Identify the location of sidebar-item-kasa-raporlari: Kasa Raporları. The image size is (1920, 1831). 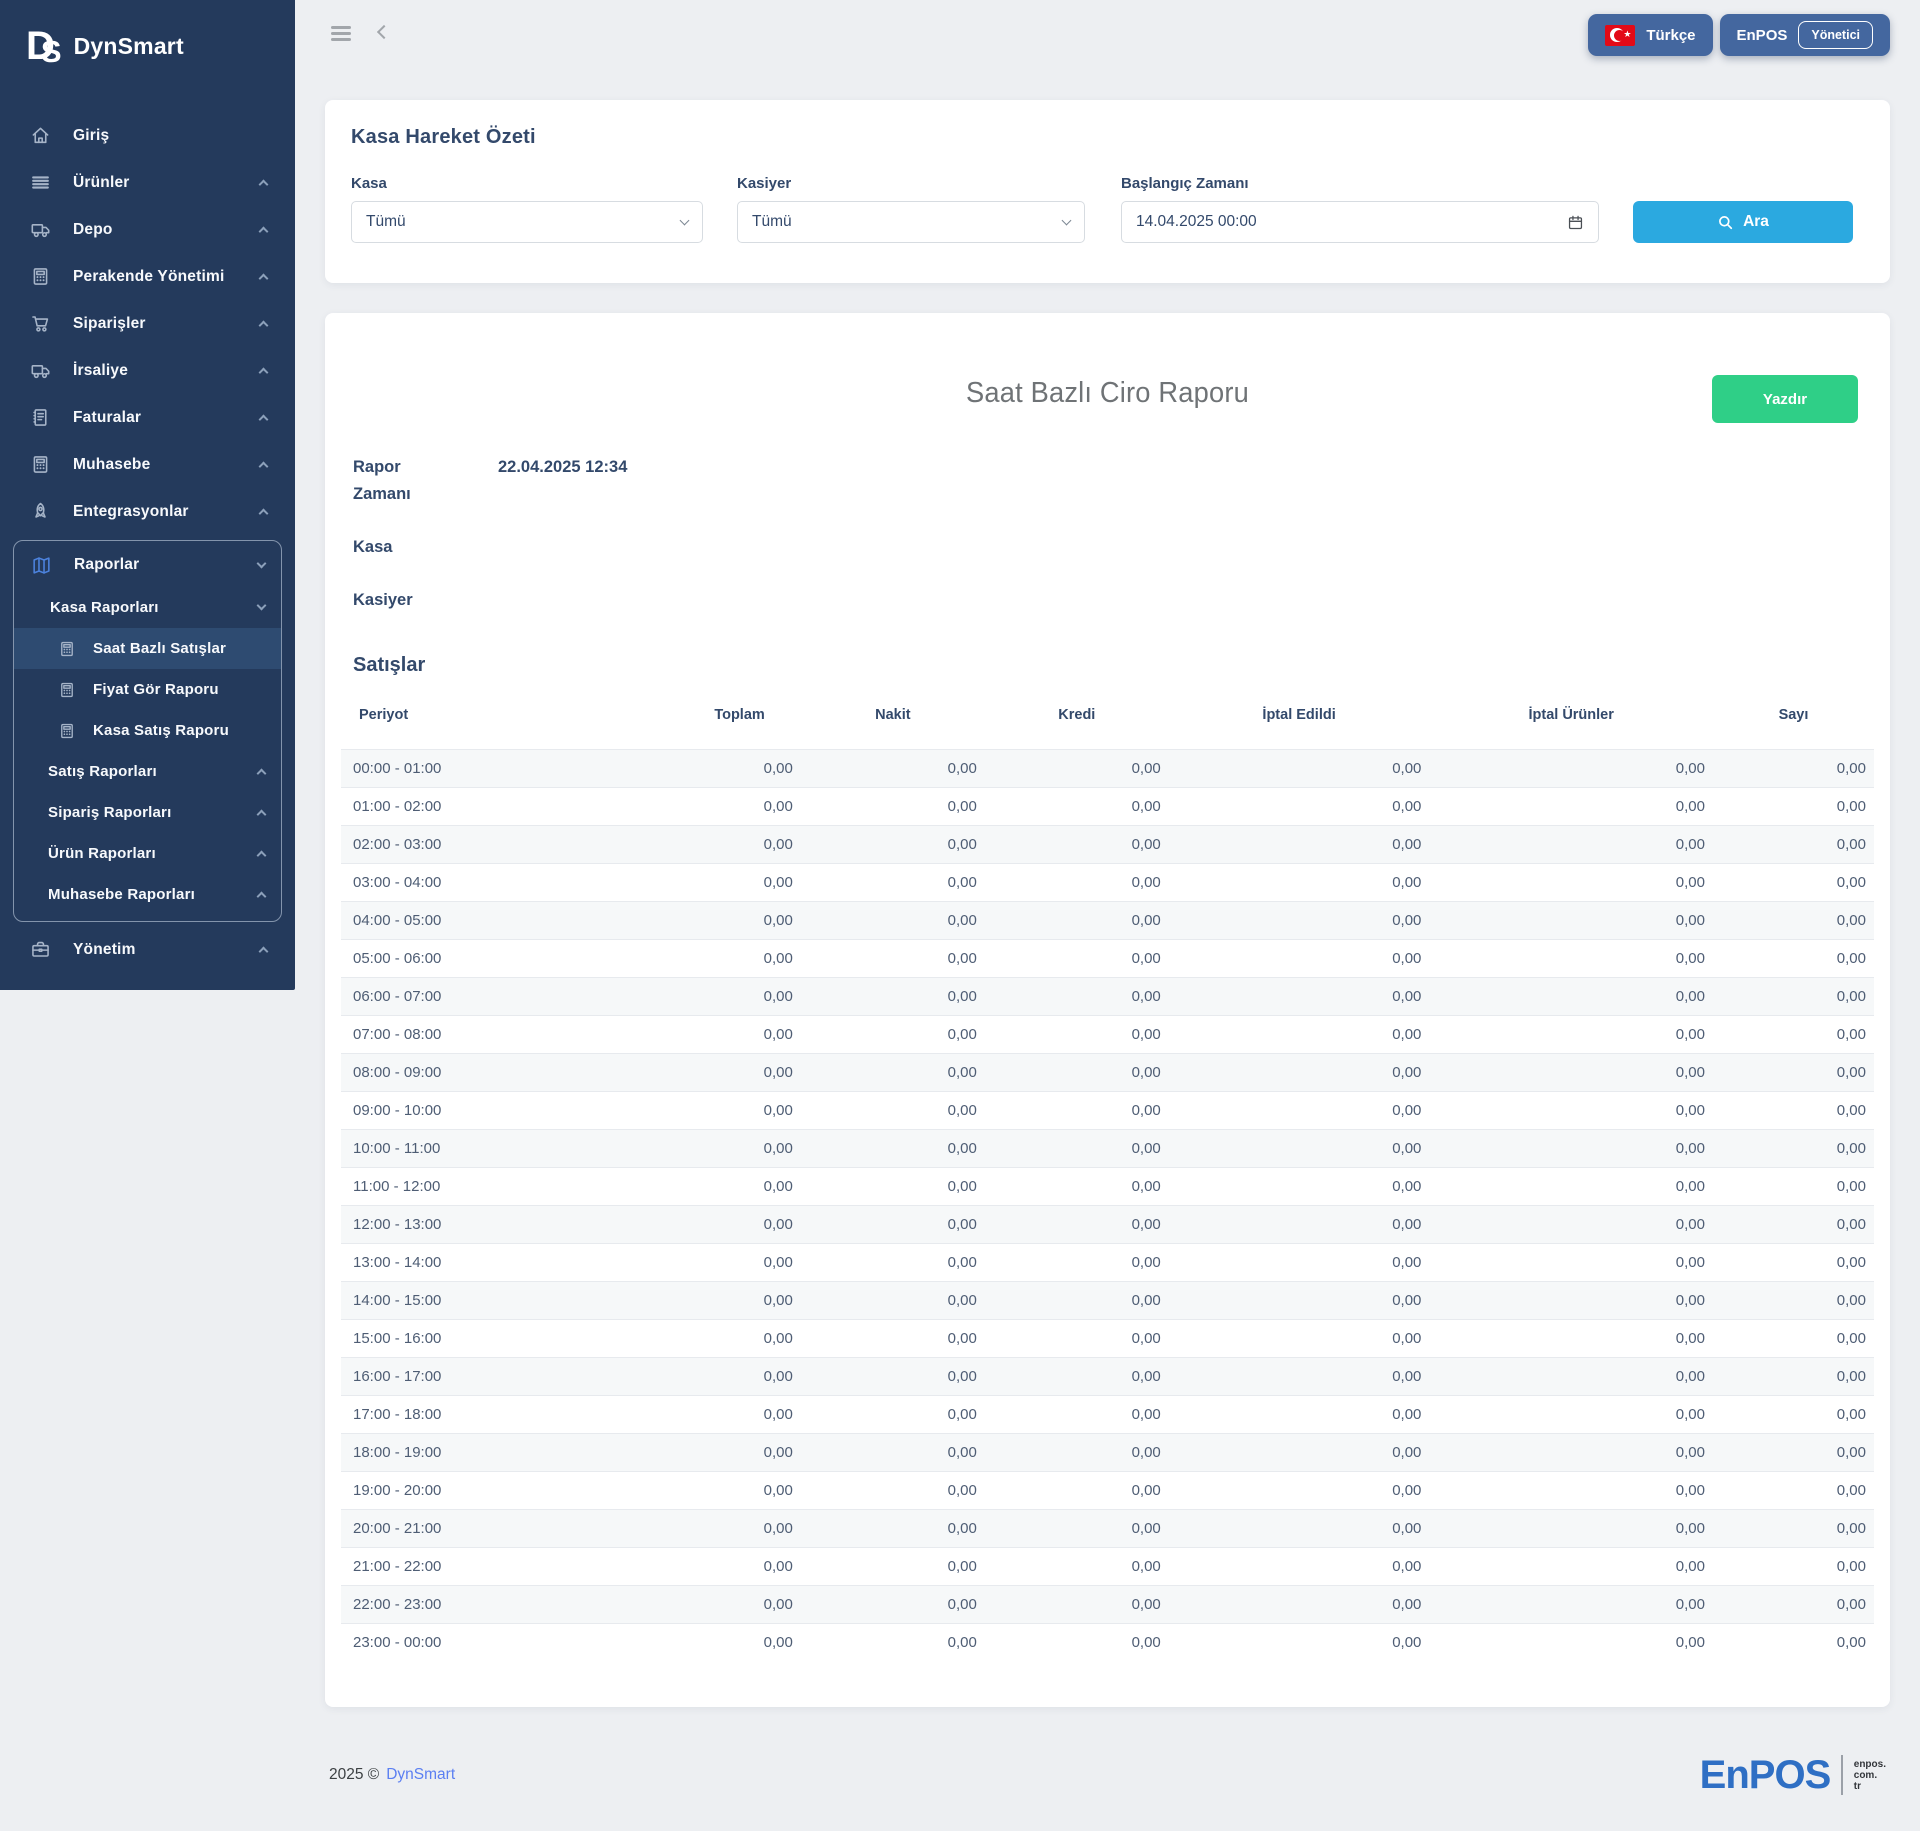
(147, 607).